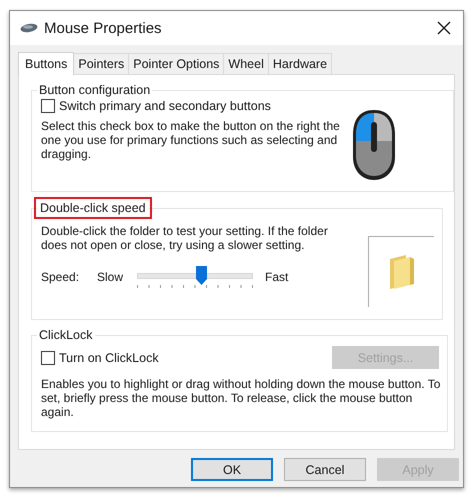  Describe the element at coordinates (201, 275) in the screenshot. I see `slider-thumb` at that location.